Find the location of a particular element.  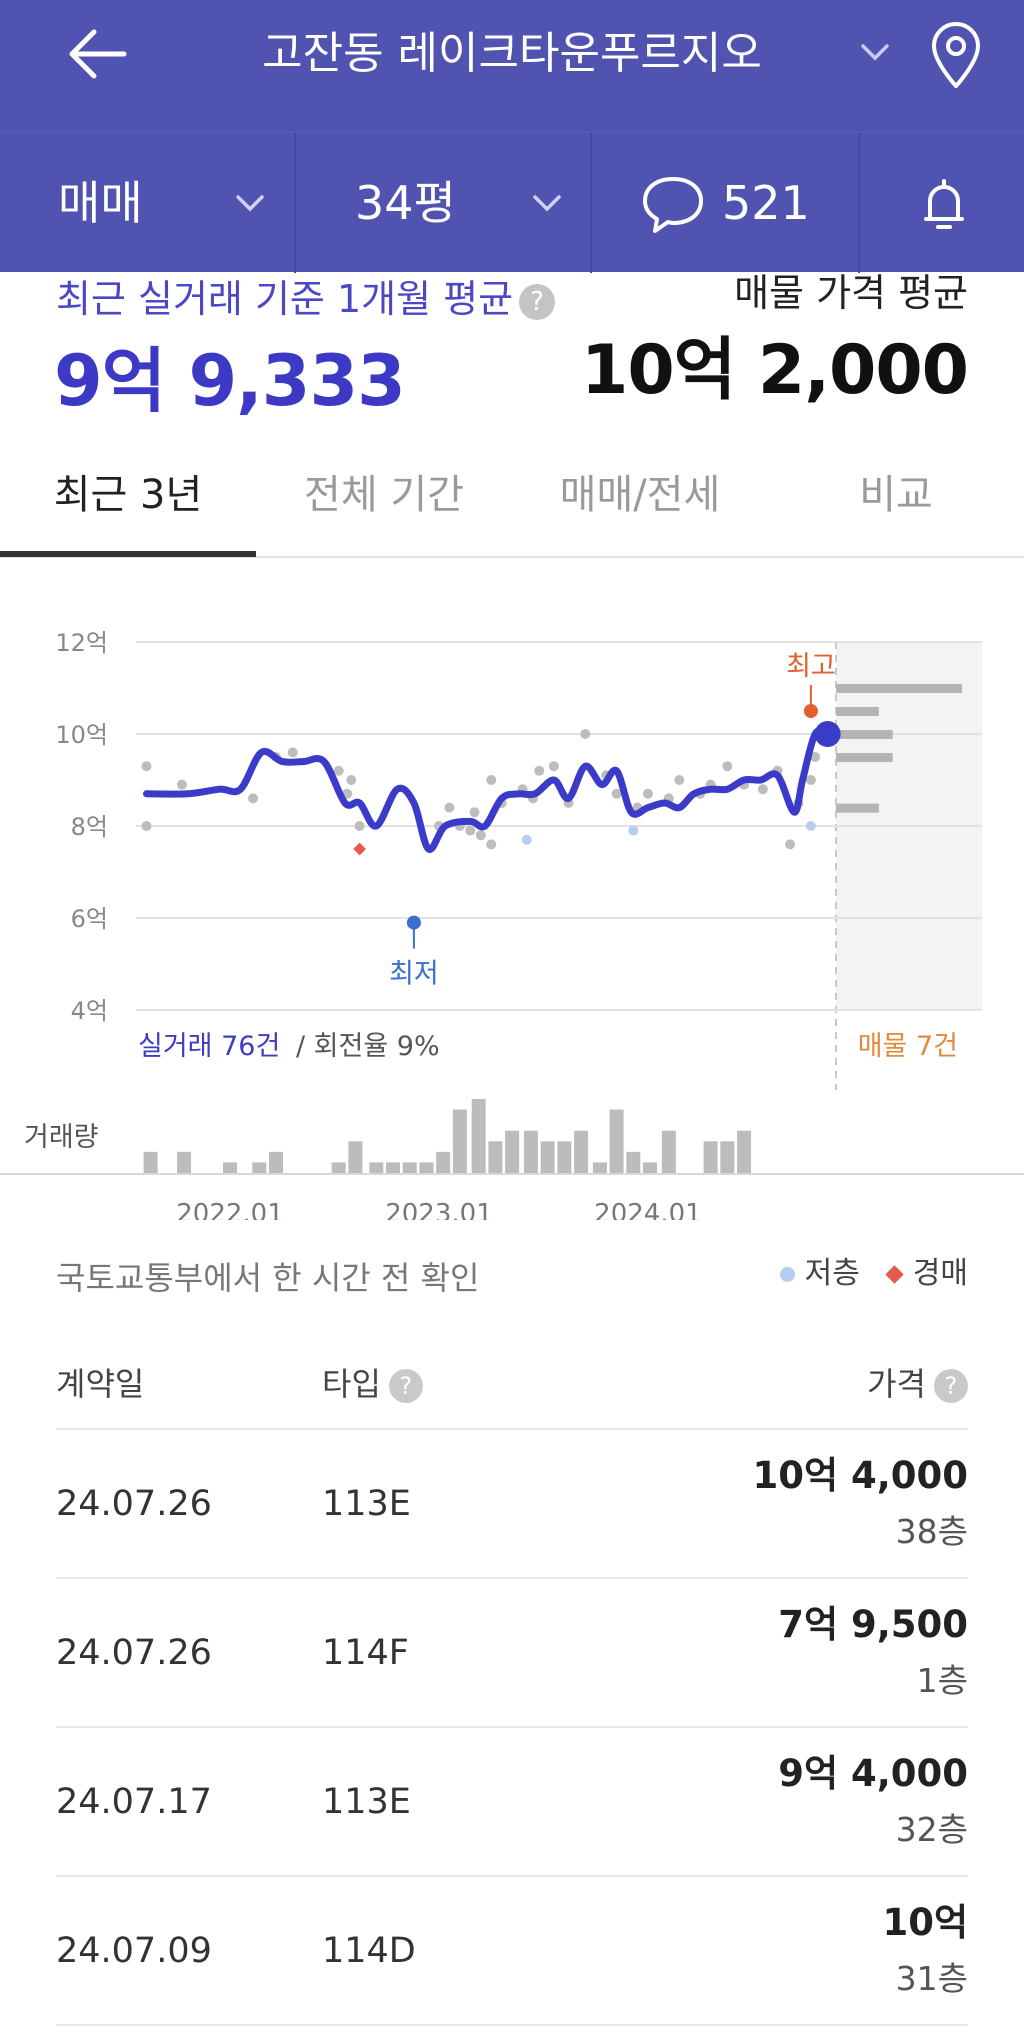

unit-type: 113E is located at coordinates (366, 1802).